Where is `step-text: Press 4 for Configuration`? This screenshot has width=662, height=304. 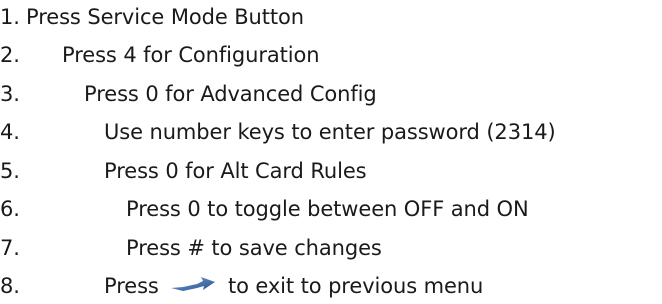
step-text: Press 4 for Configuration is located at coordinates (191, 55).